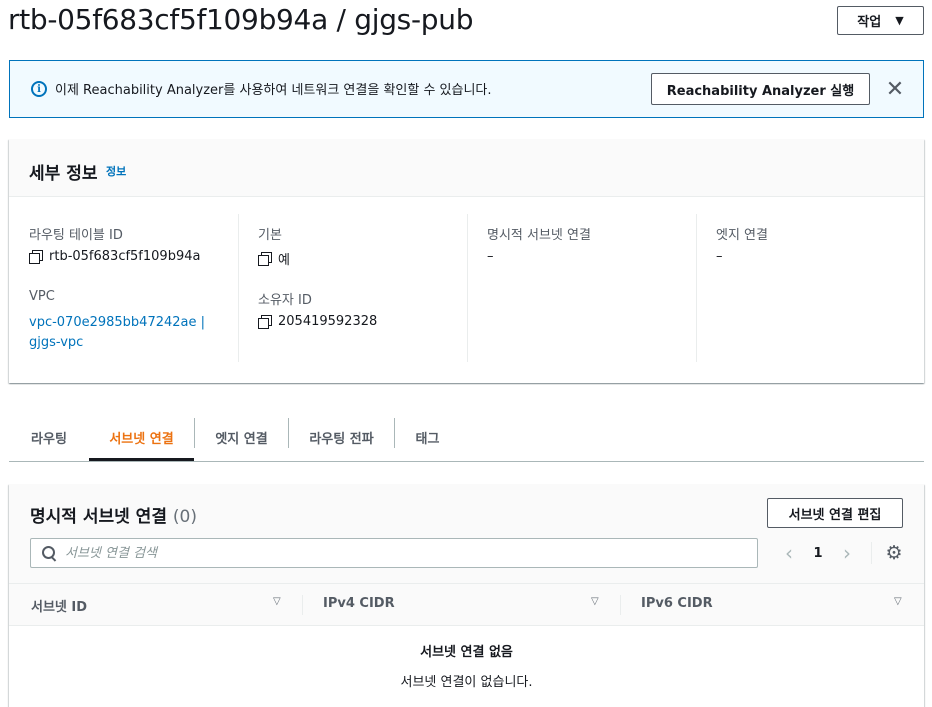 Image resolution: width=932 pixels, height=707 pixels. Describe the element at coordinates (49, 553) in the screenshot. I see `search-icon` at that location.